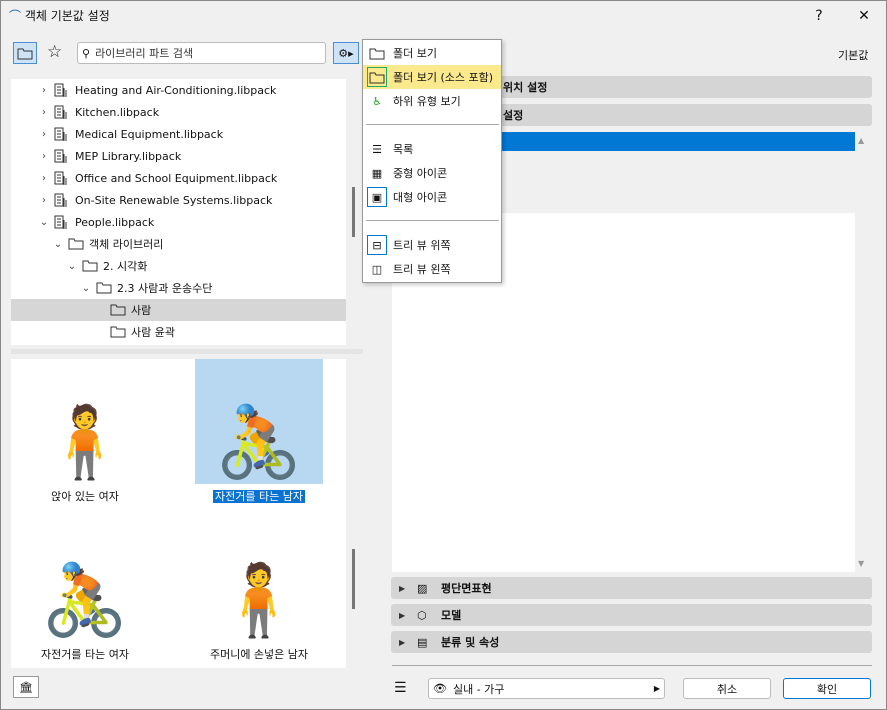 The width and height of the screenshot is (887, 710). I want to click on splitter, so click(187, 351).